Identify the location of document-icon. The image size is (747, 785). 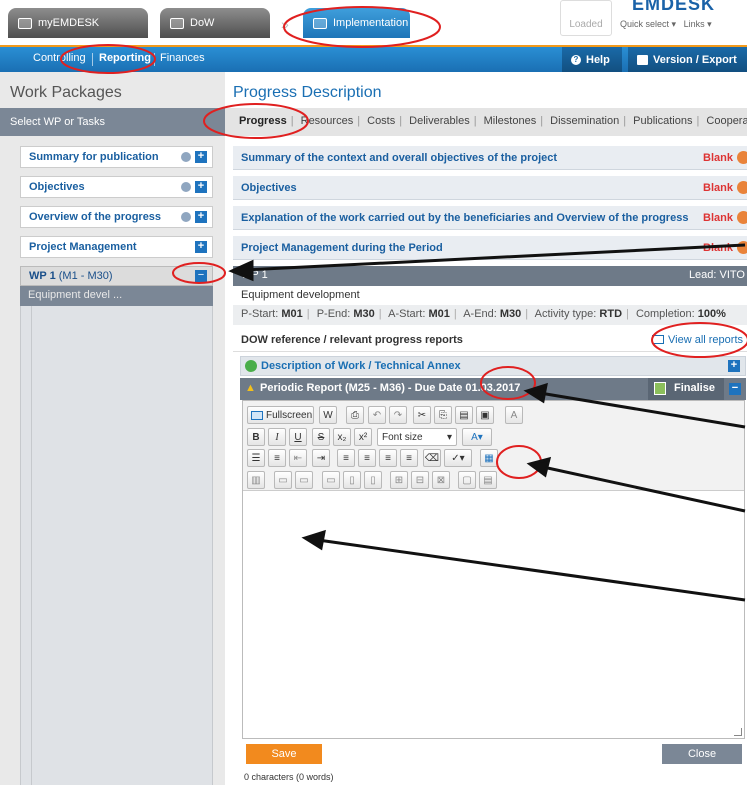
(320, 23).